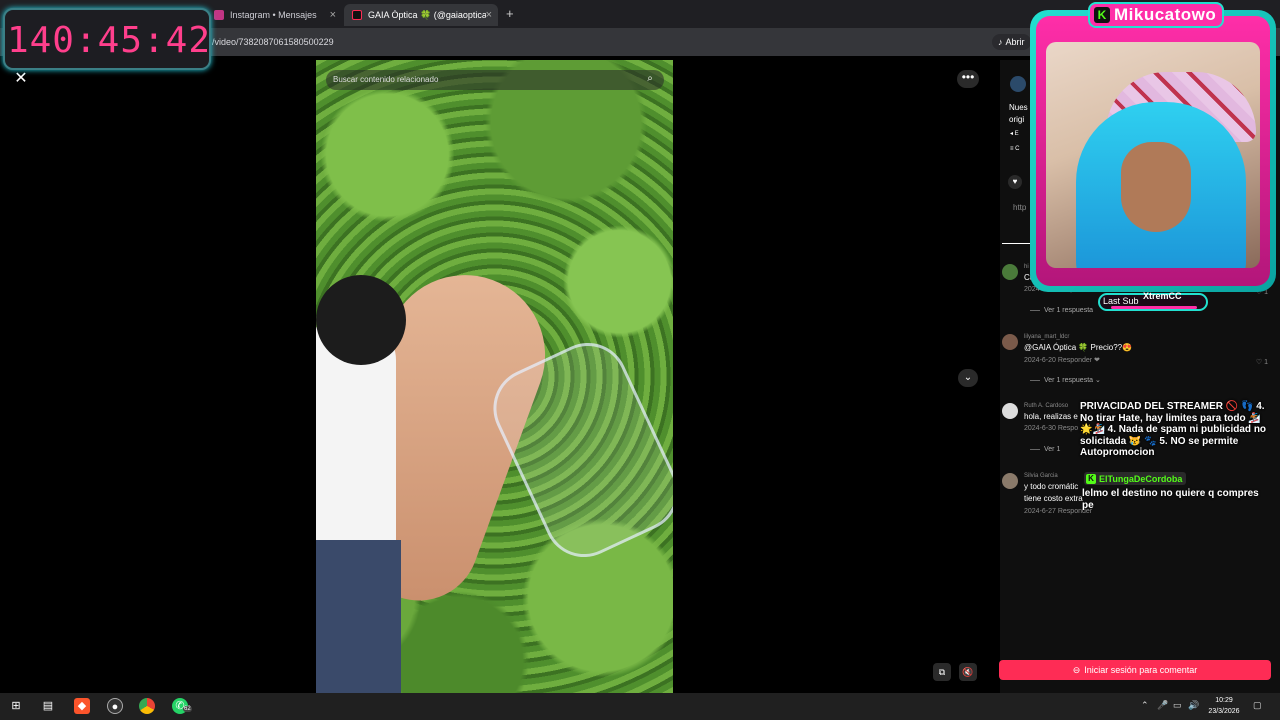 This screenshot has height=720, width=1280. What do you see at coordinates (1156, 187) in the screenshot?
I see `webcam-person-face` at bounding box center [1156, 187].